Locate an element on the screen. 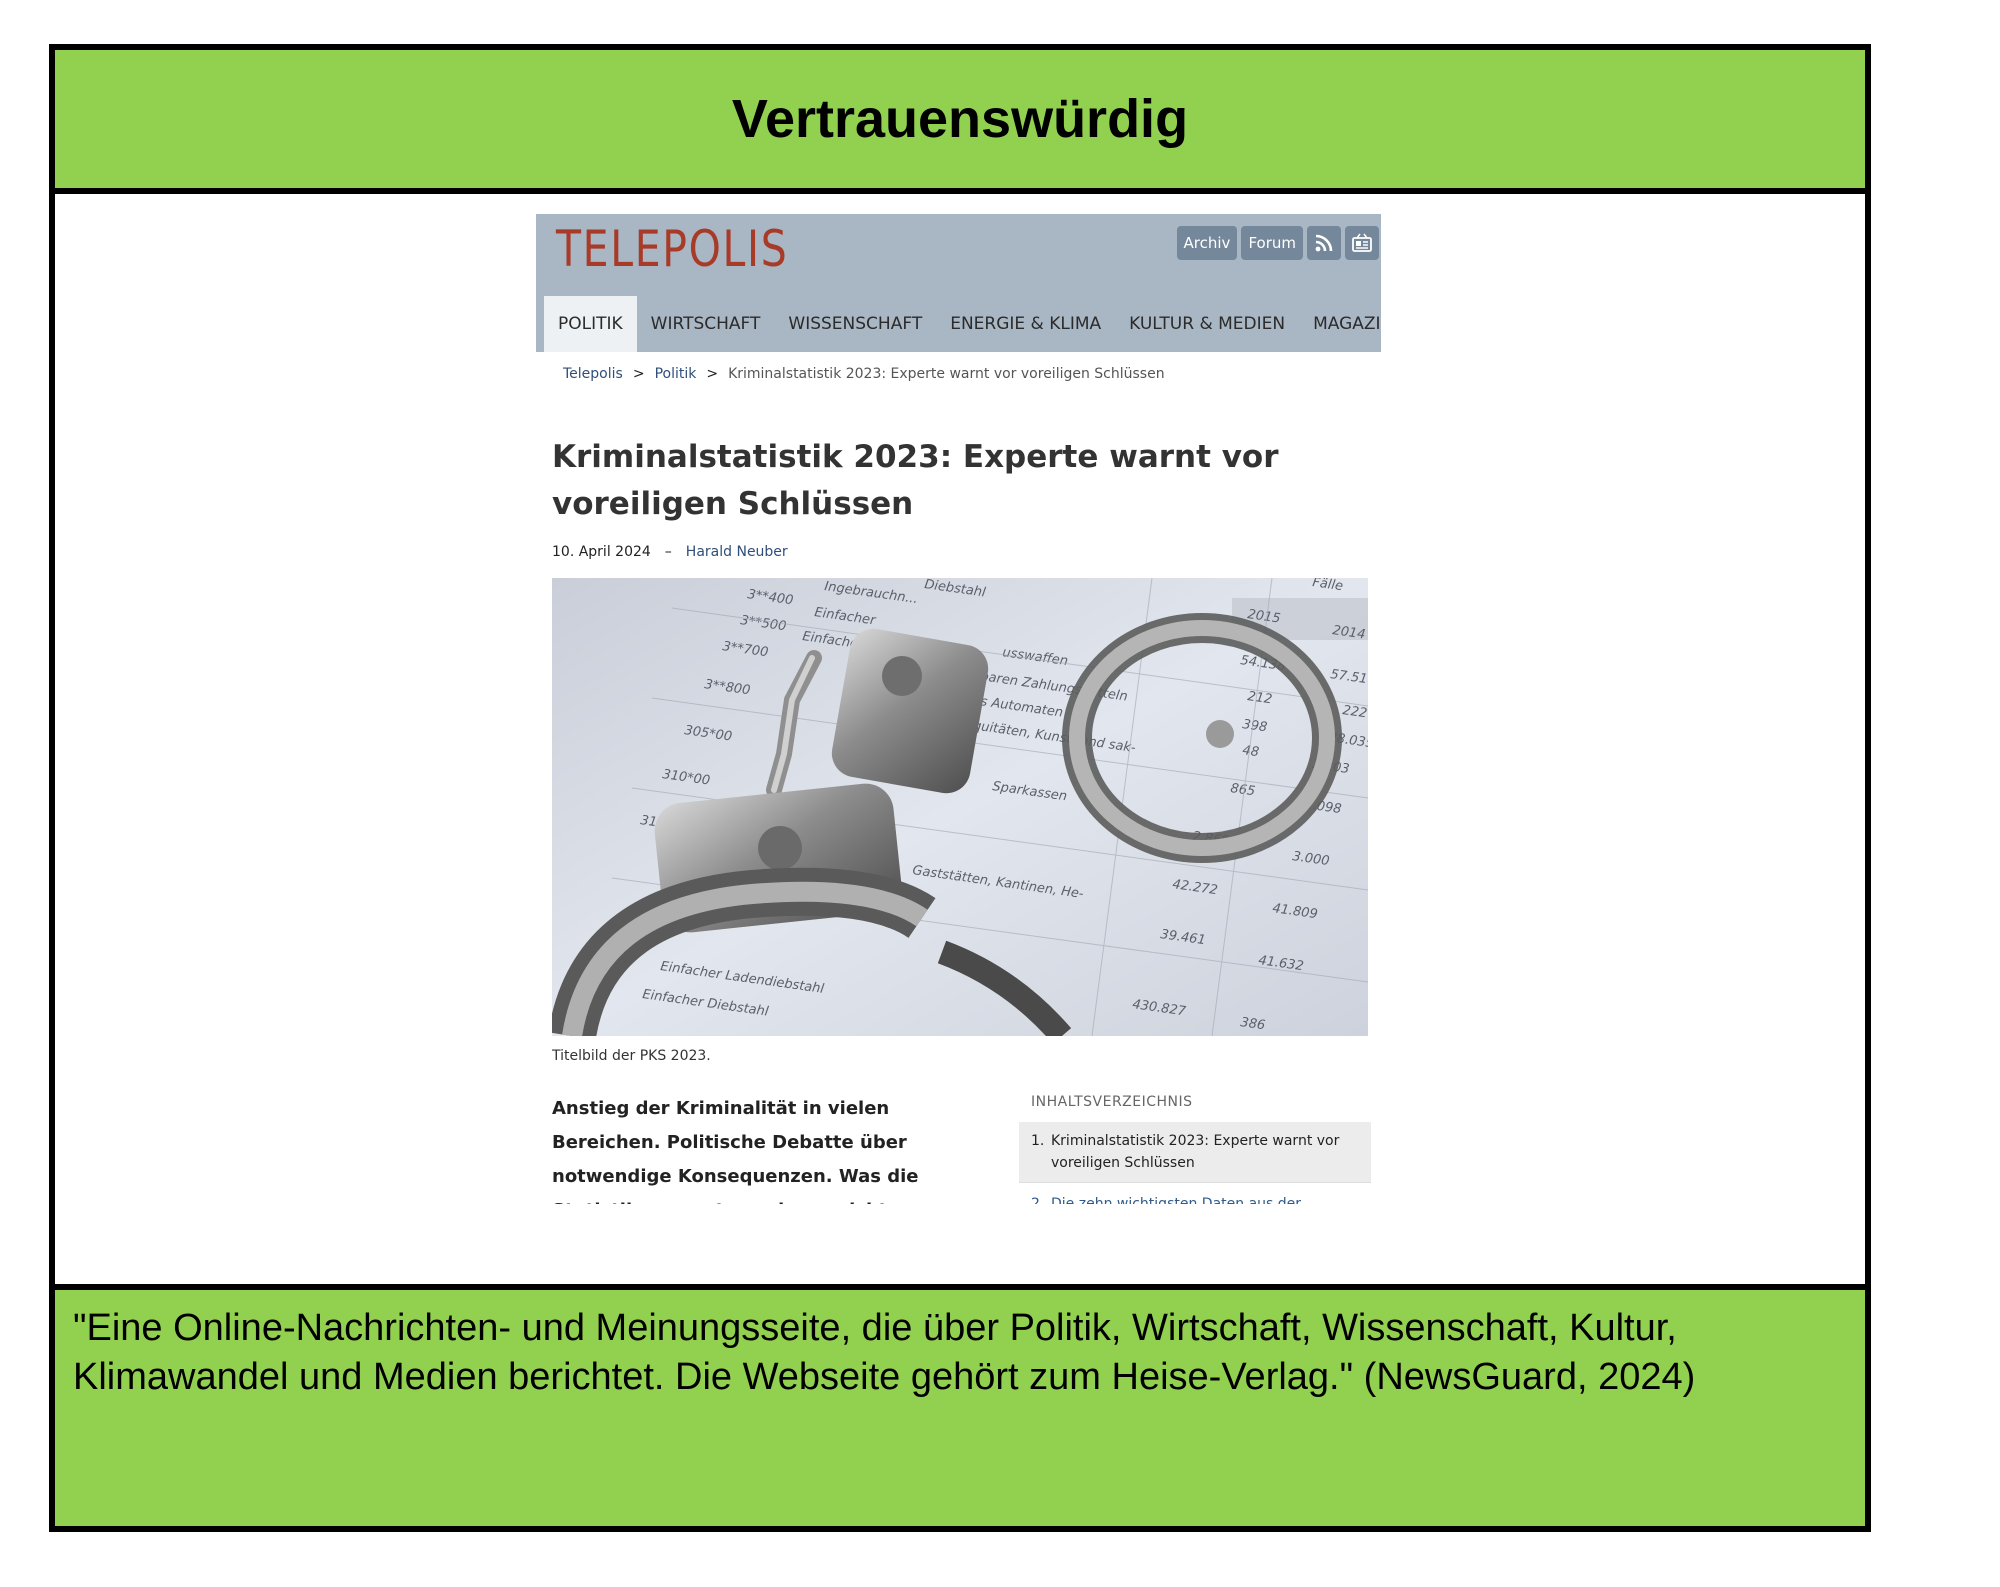  toc-heading: INHALTSVERZEICHNIS is located at coordinates (1112, 1102).